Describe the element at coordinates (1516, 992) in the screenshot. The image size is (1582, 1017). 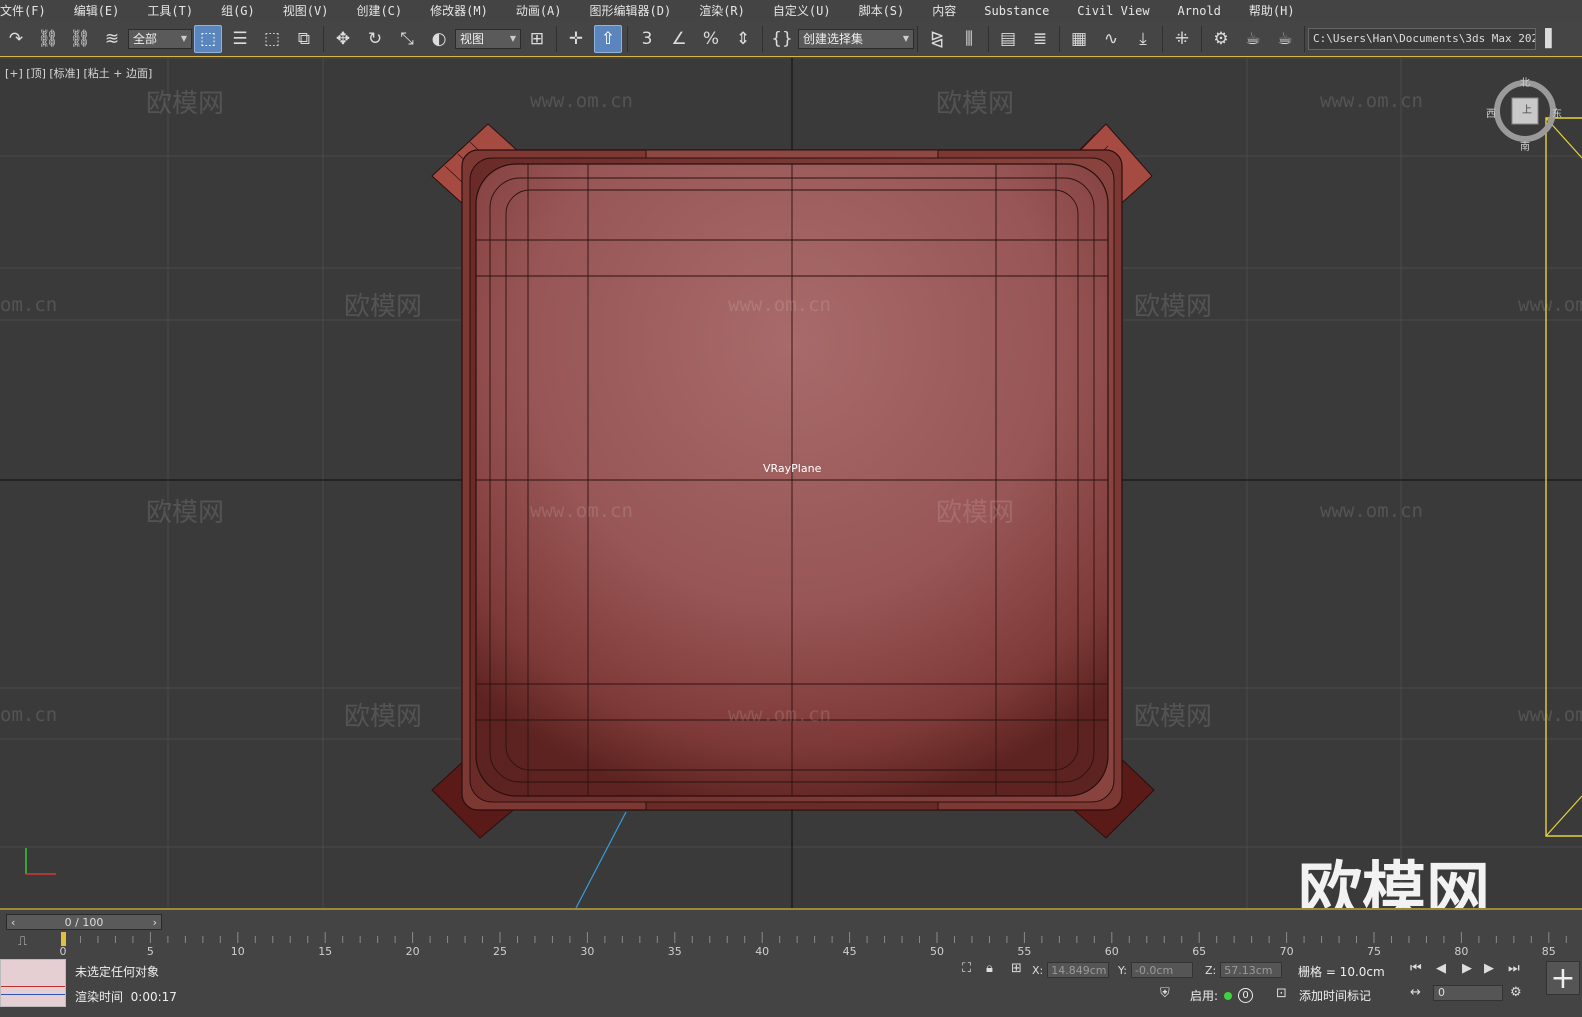
I see `time-configuration-icon: ⚙` at that location.